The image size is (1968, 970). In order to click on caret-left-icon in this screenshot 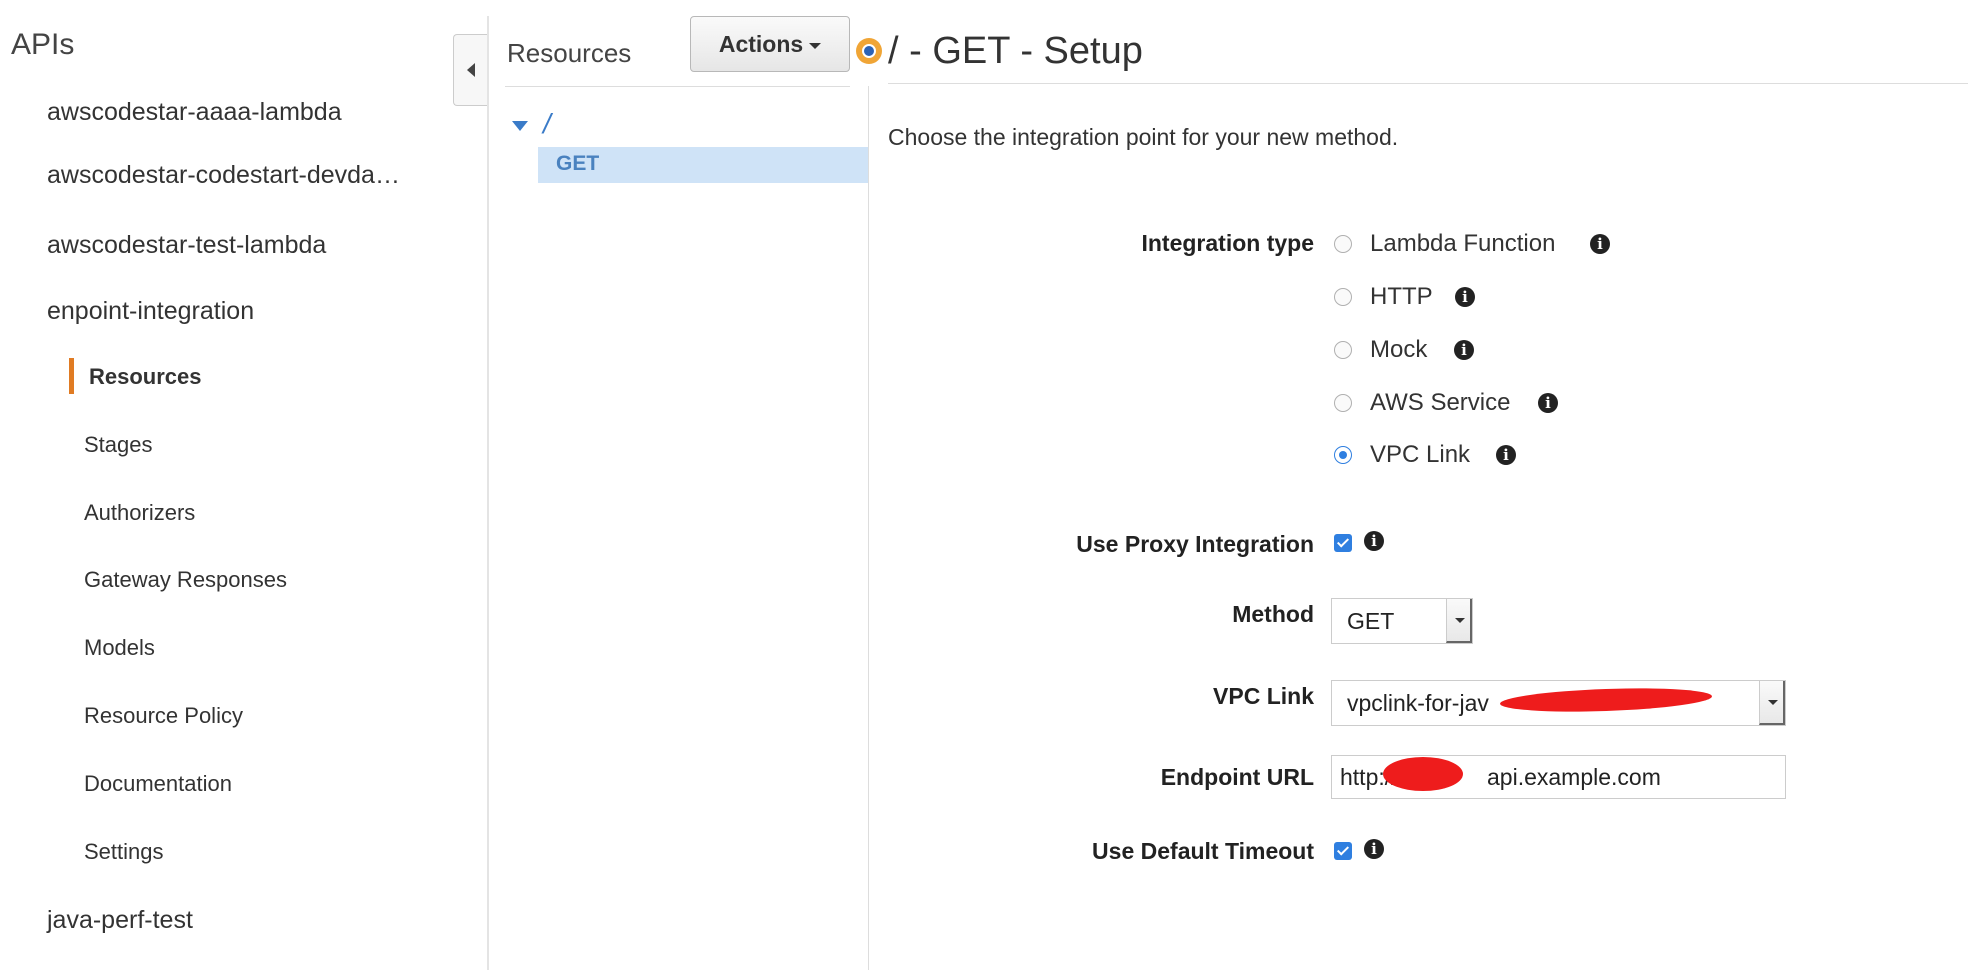, I will do `click(471, 70)`.